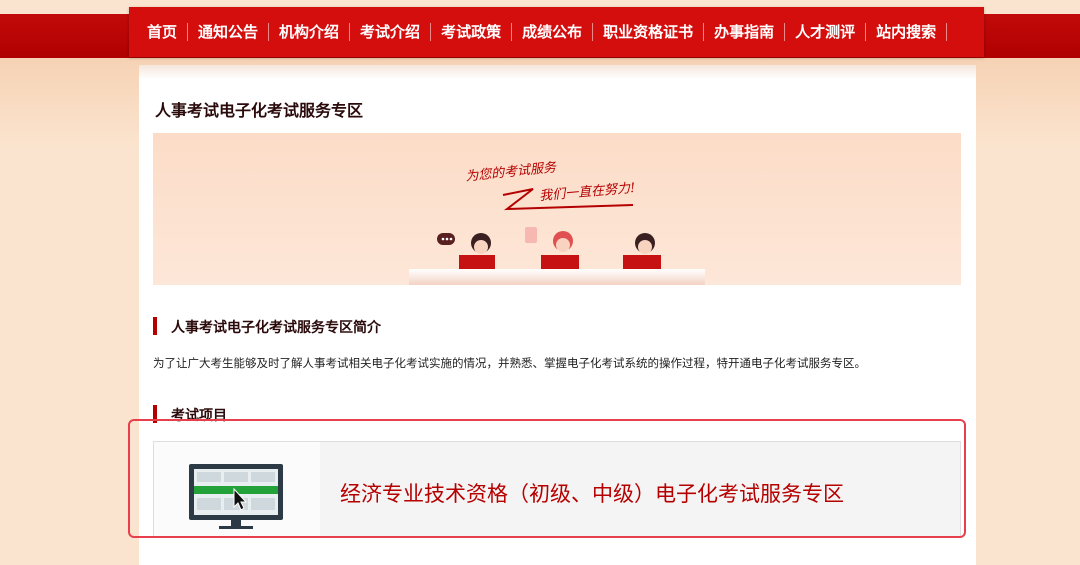  Describe the element at coordinates (308, 32) in the screenshot. I see `nav-item-about: 机构介绍` at that location.